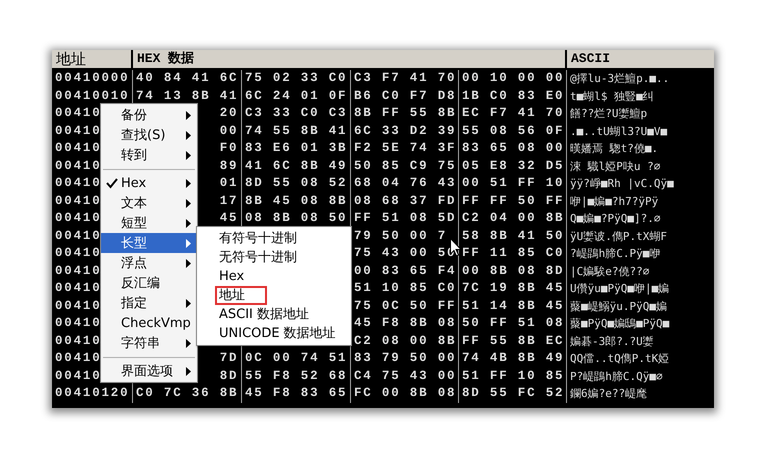  I want to click on hex-cell: FC 00 8B 08, so click(405, 393).